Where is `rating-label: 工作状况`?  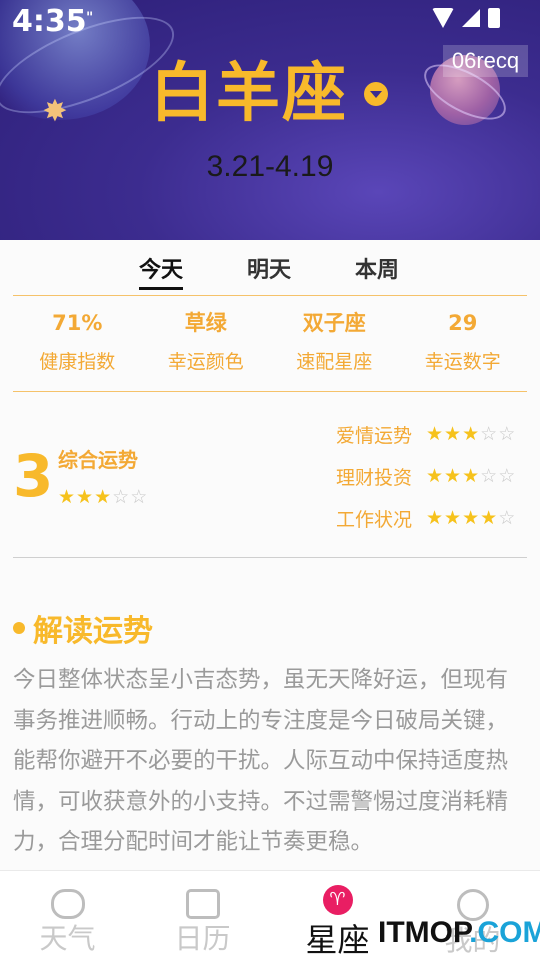 rating-label: 工作状况 is located at coordinates (374, 519).